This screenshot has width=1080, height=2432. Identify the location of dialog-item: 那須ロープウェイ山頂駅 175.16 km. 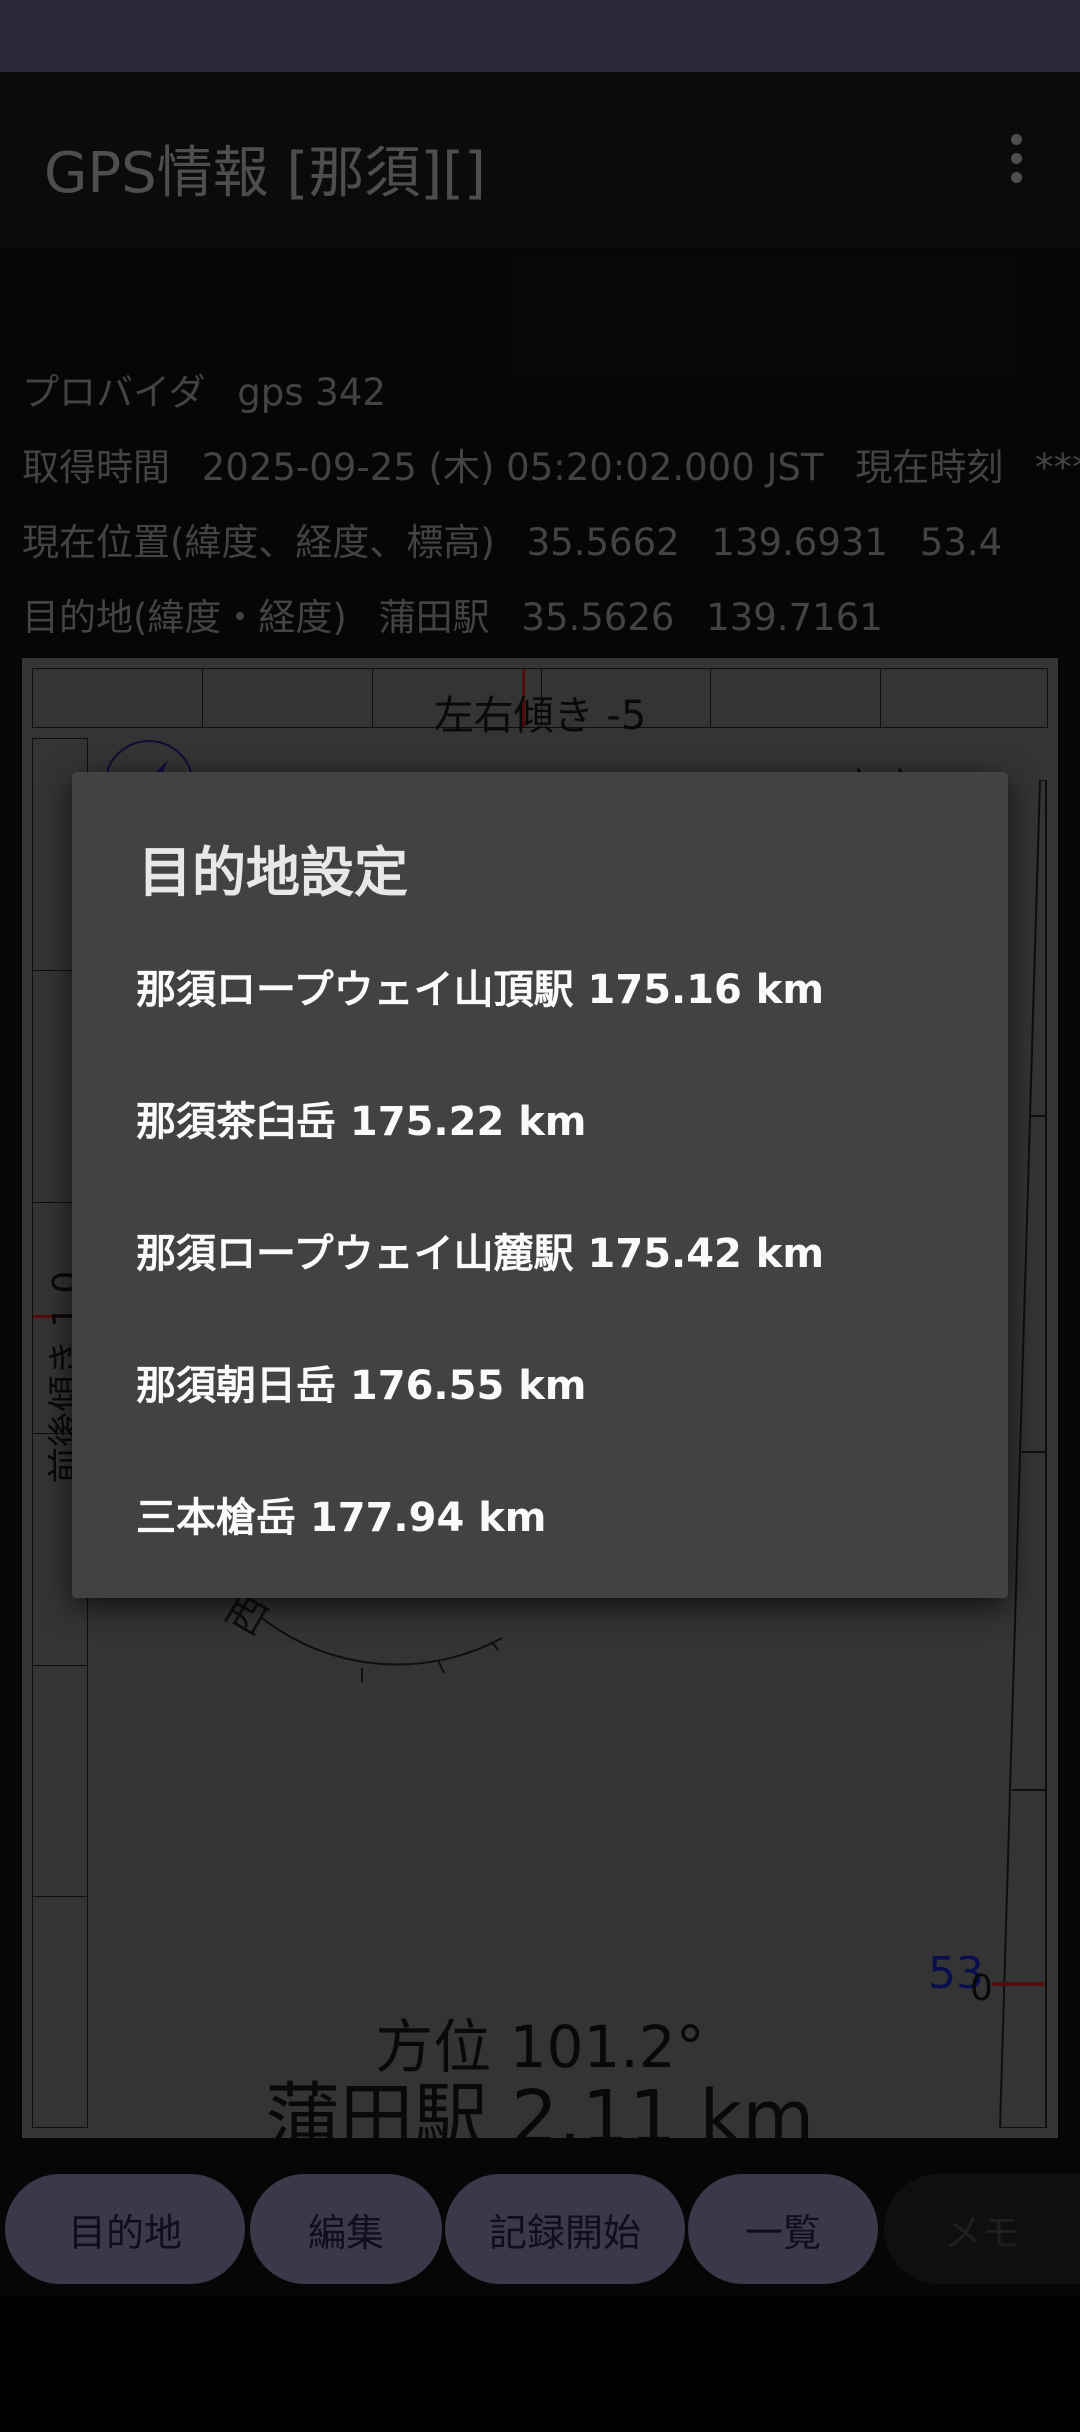
(556, 986).